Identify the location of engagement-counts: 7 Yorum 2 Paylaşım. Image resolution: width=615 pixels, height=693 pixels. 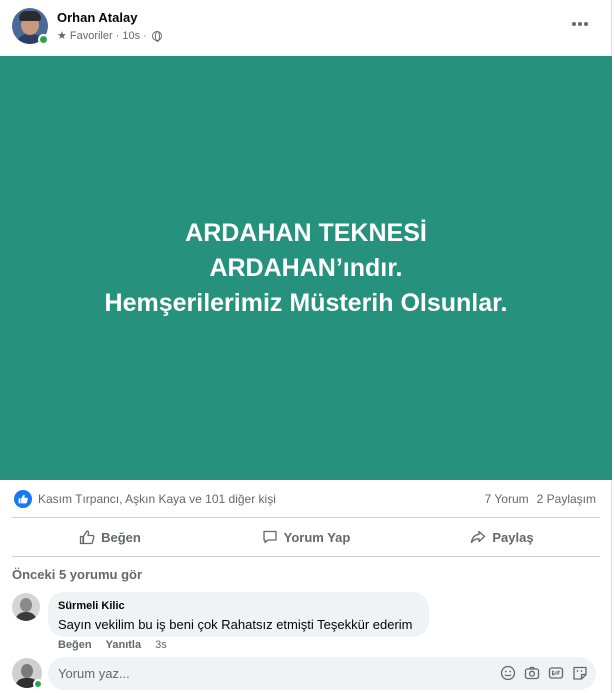
(540, 499).